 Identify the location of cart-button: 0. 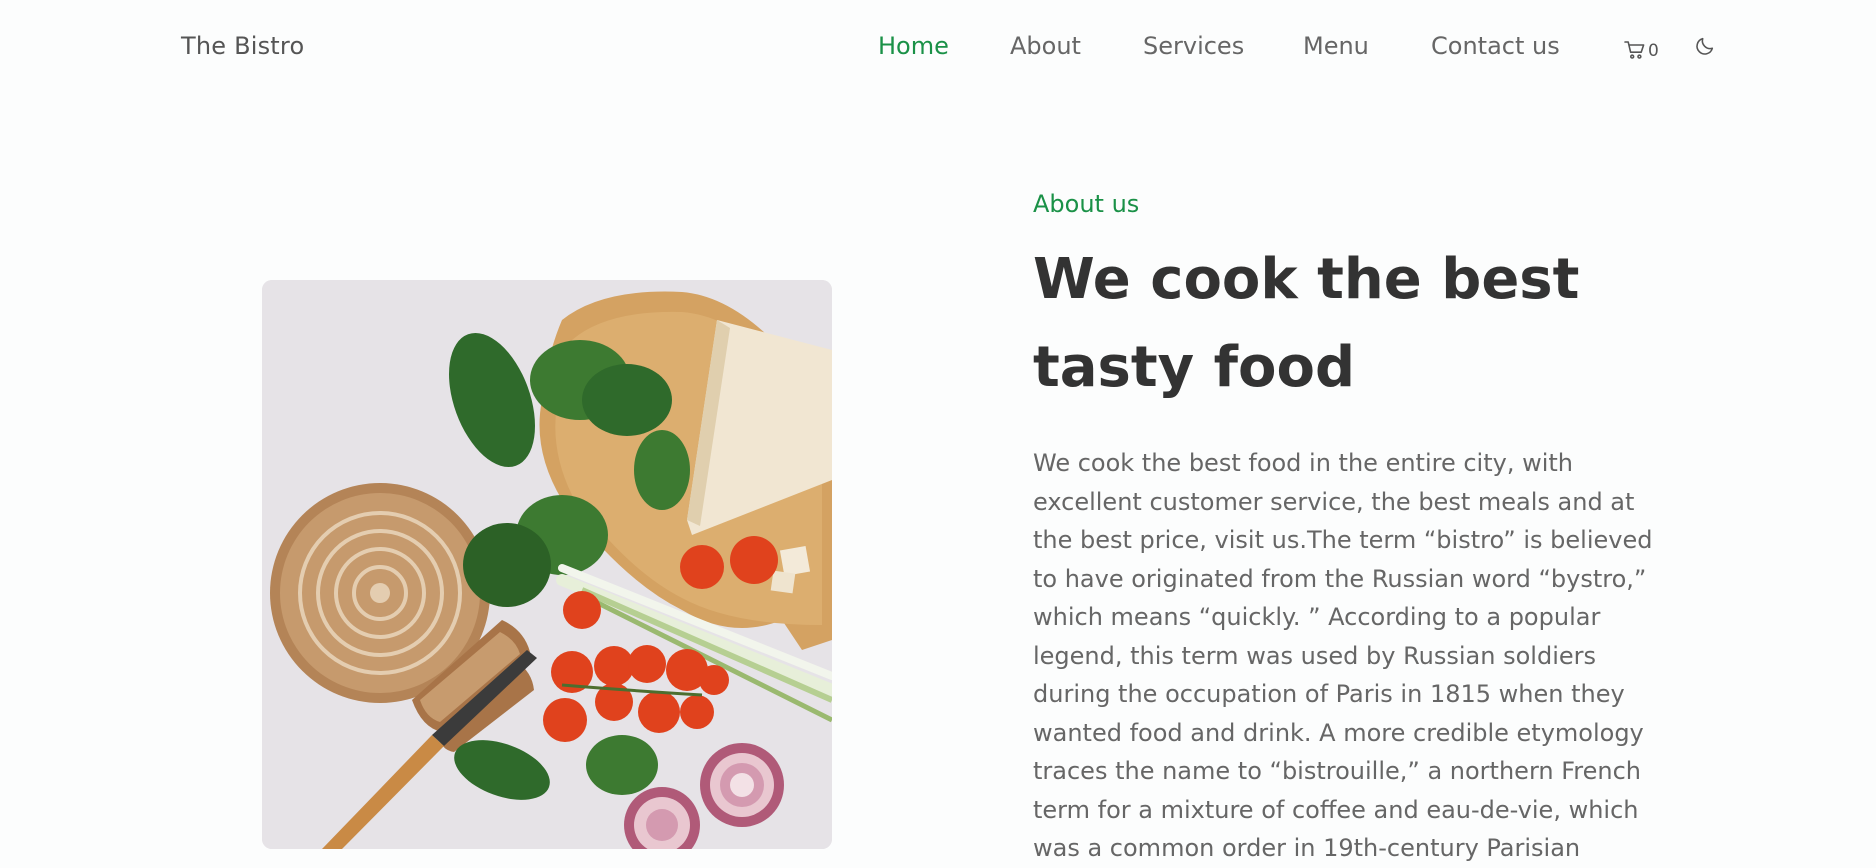
(1641, 48).